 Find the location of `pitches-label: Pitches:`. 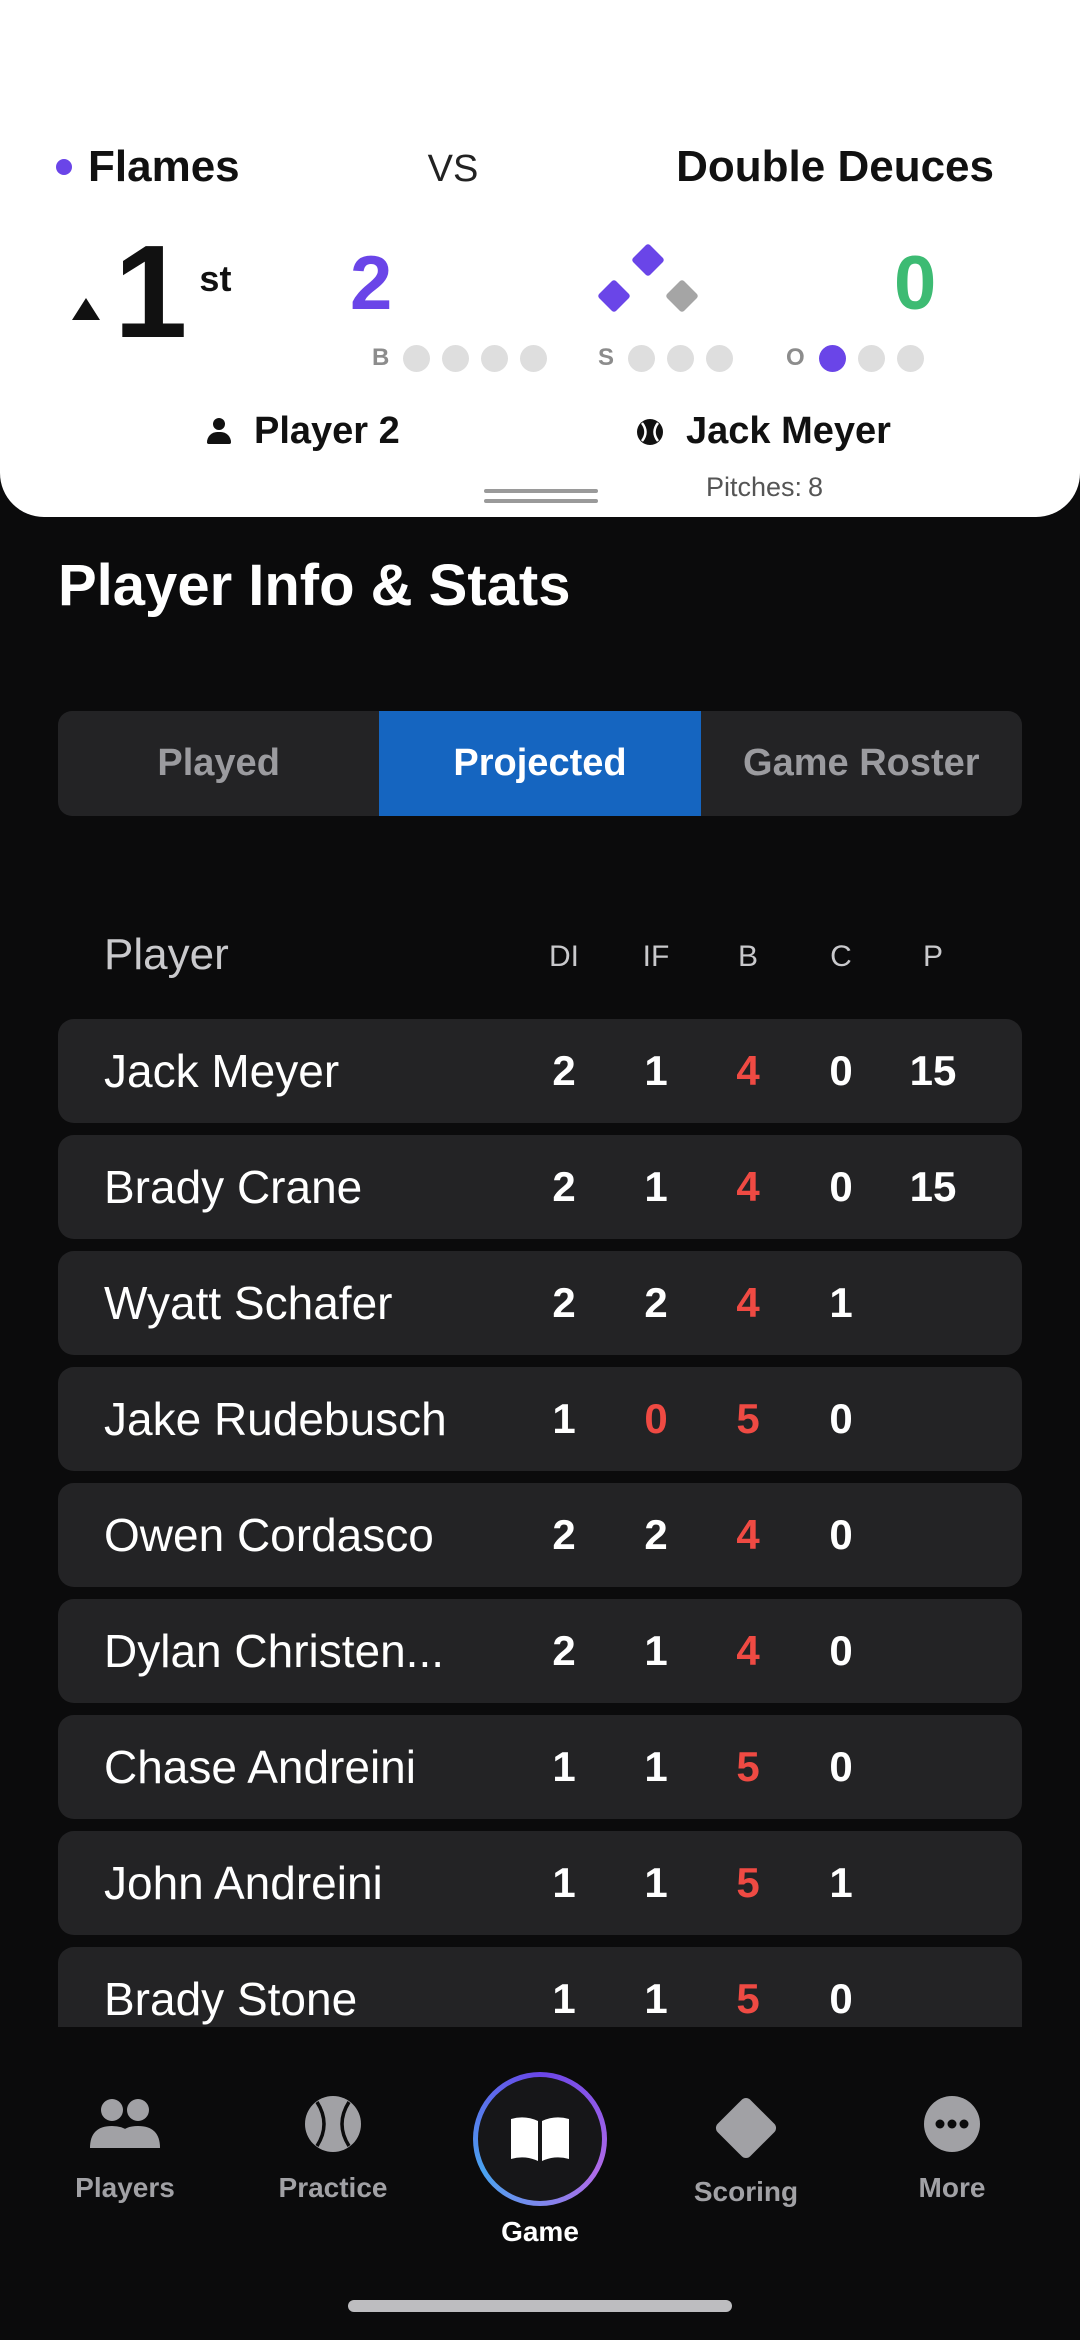

pitches-label: Pitches: is located at coordinates (754, 487).